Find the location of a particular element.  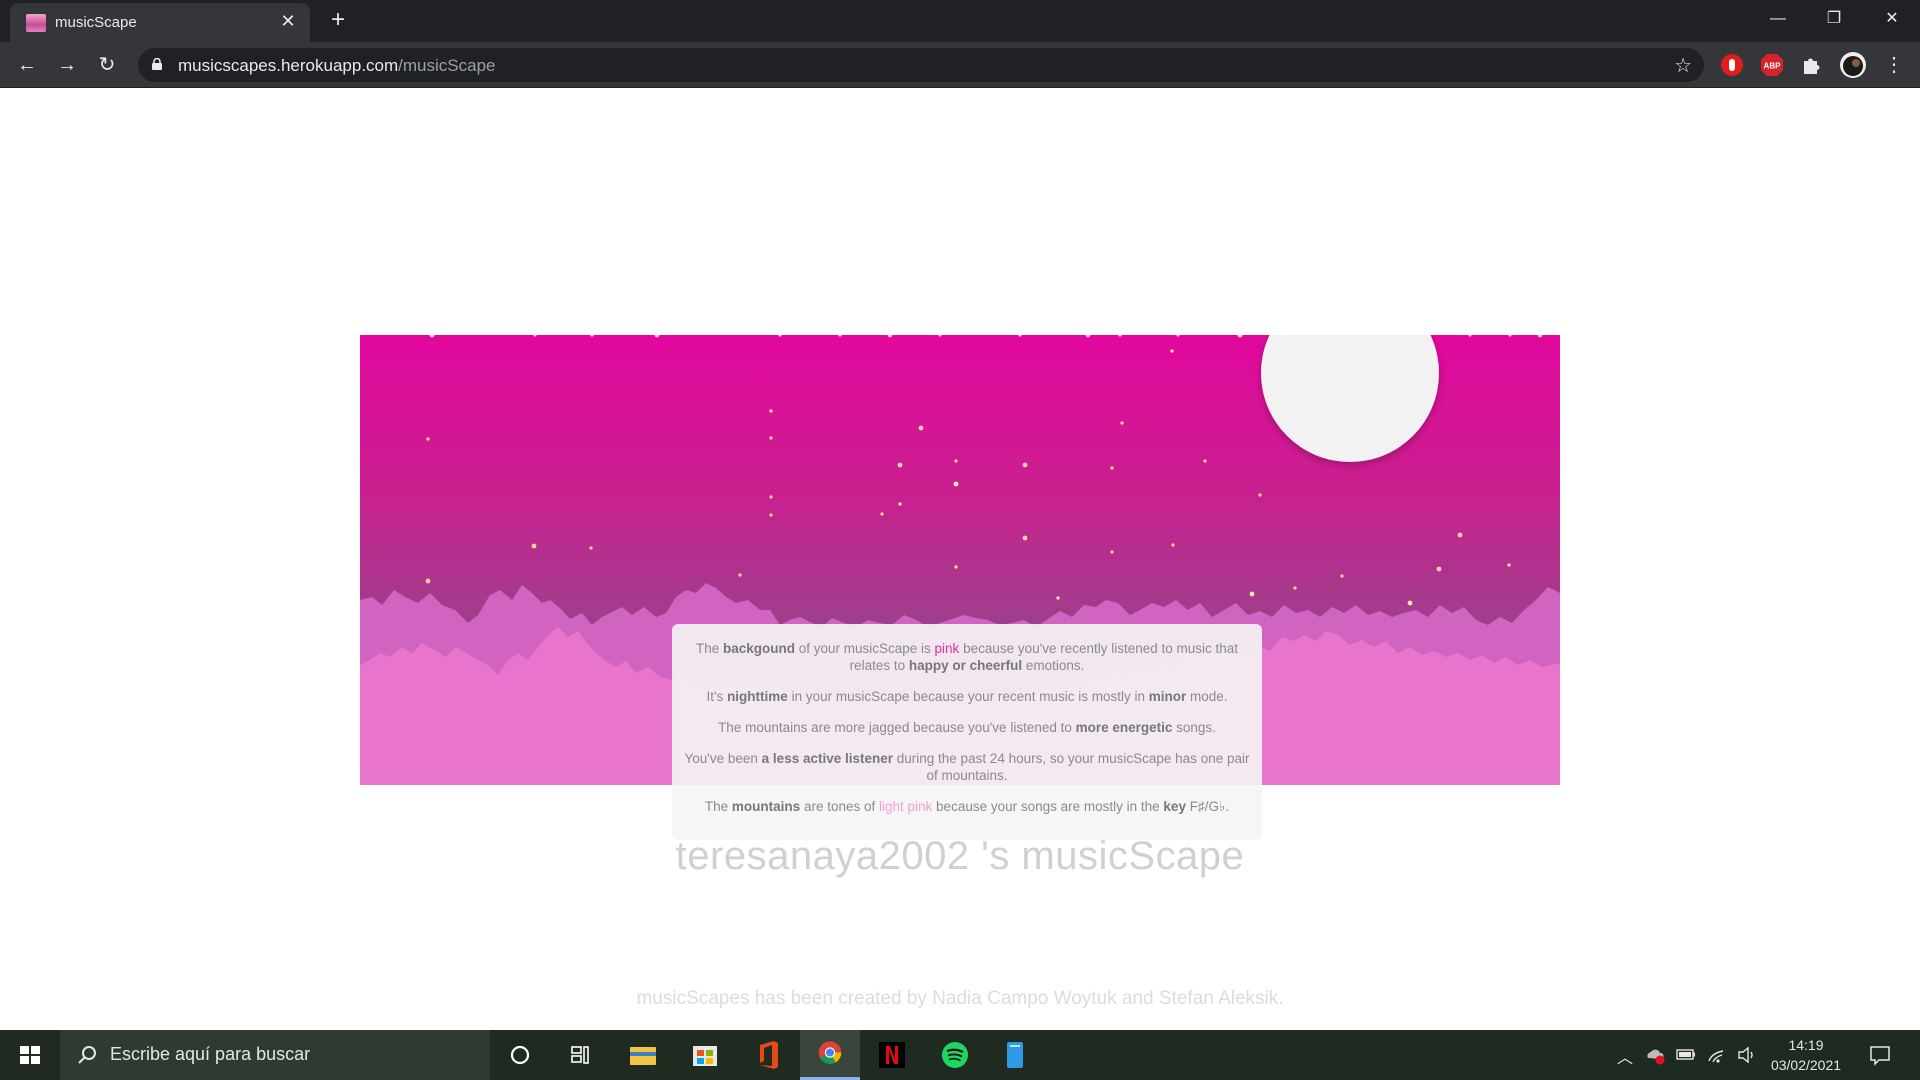

battery-icon is located at coordinates (1686, 1054).